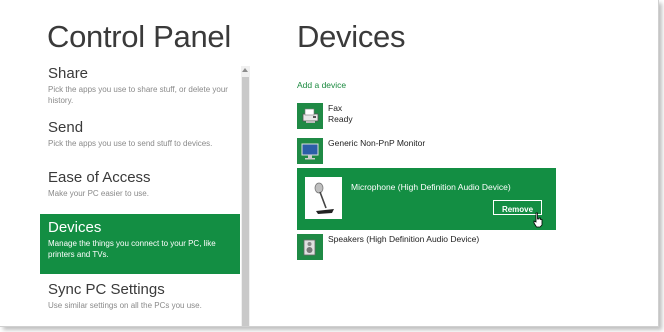  Describe the element at coordinates (310, 116) in the screenshot. I see `fax-icon` at that location.